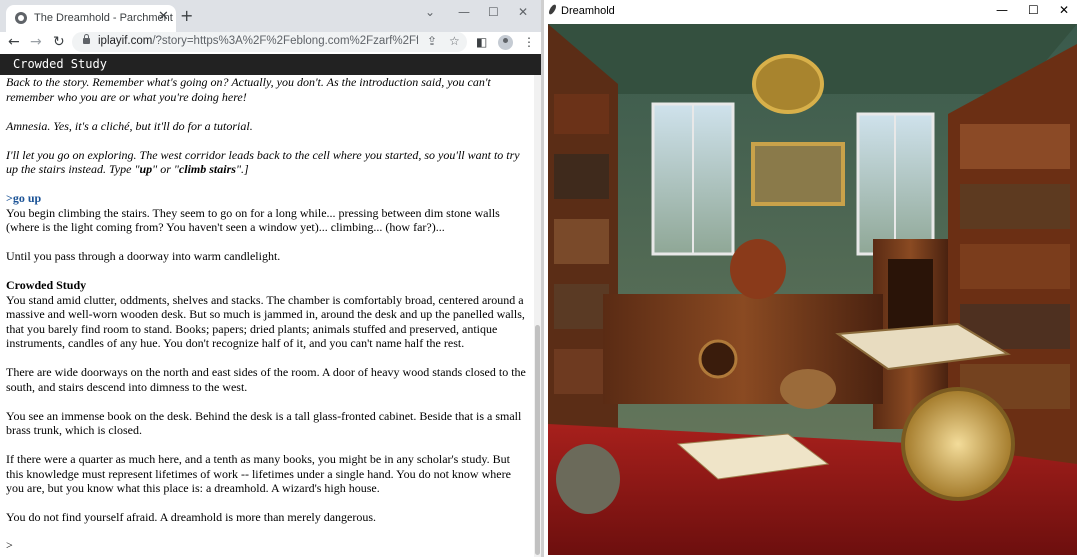  What do you see at coordinates (505, 42) in the screenshot?
I see `profile-avatar` at bounding box center [505, 42].